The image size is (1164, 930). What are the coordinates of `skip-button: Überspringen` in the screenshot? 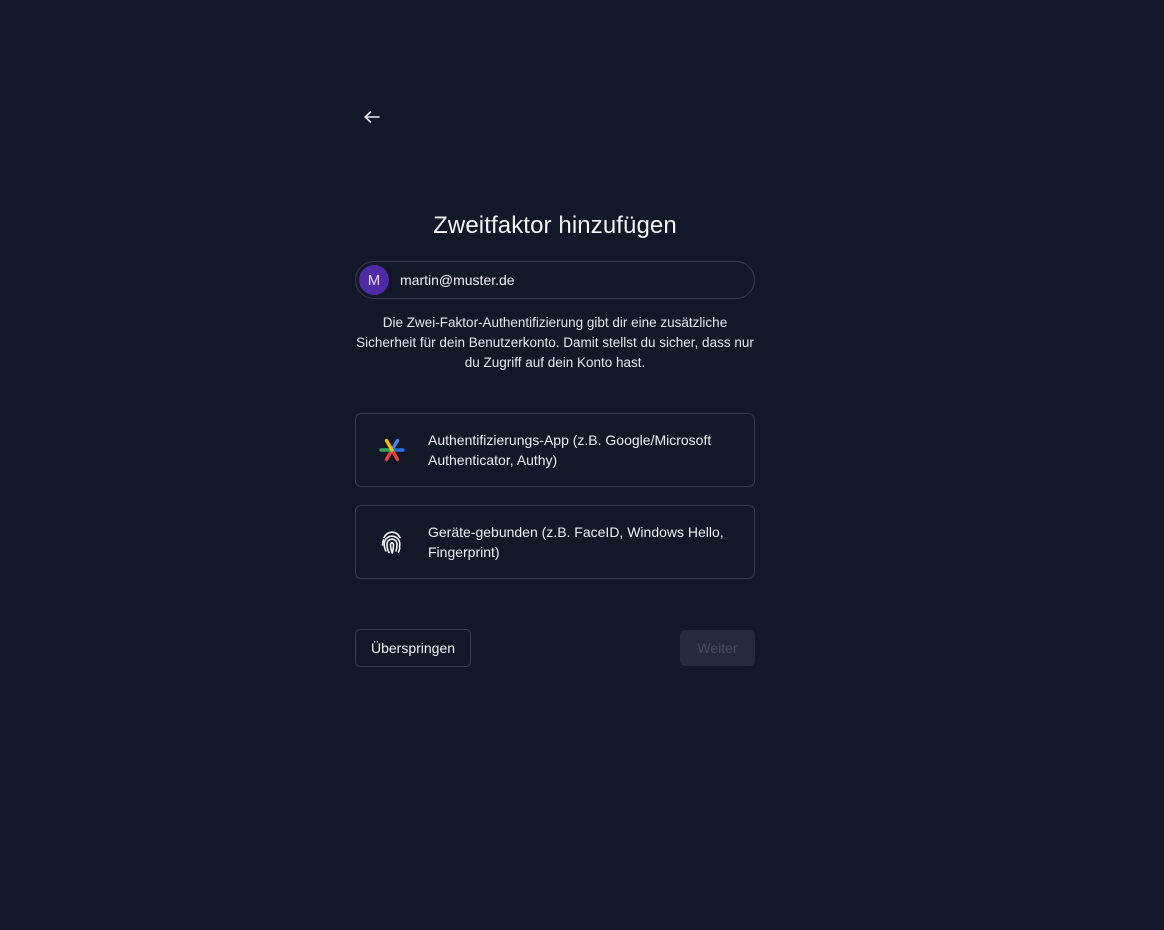 It's located at (413, 648).